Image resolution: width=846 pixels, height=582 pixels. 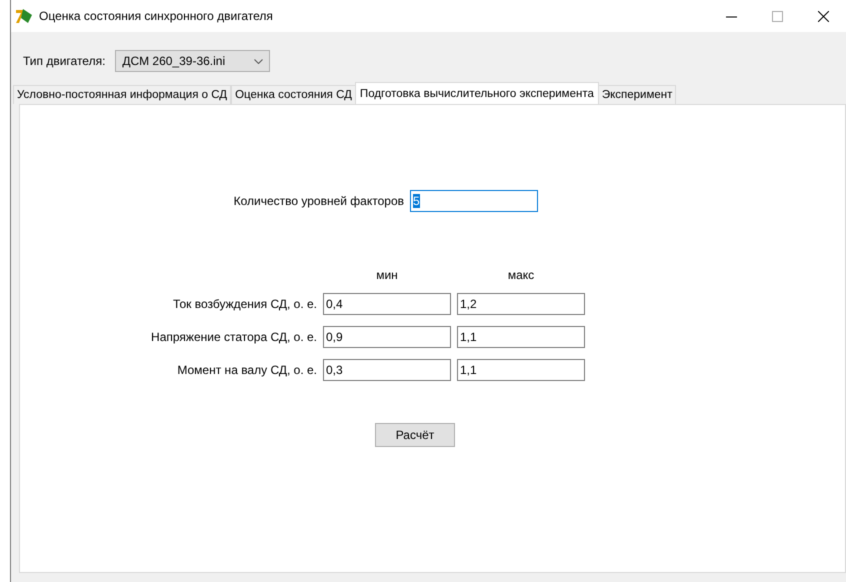 I want to click on calculate-button: Расчёт, so click(x=415, y=435).